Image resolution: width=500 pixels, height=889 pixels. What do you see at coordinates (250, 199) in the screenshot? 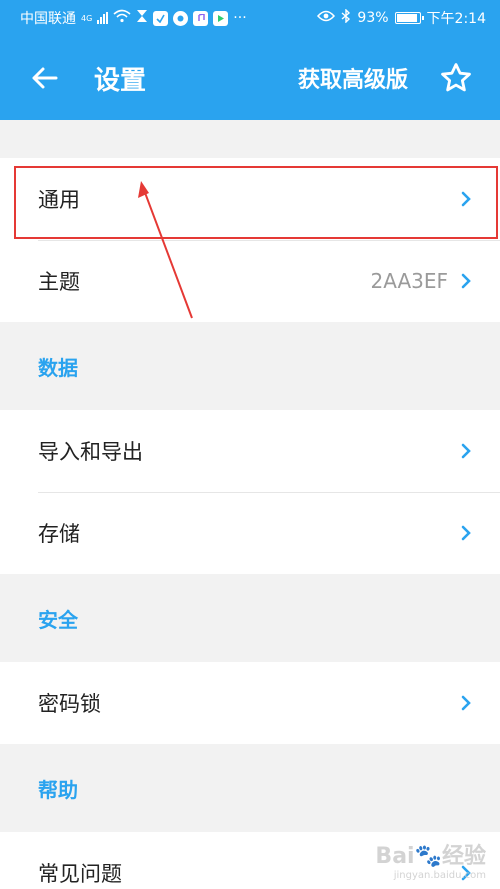
I see `settings-item-general: 通用` at bounding box center [250, 199].